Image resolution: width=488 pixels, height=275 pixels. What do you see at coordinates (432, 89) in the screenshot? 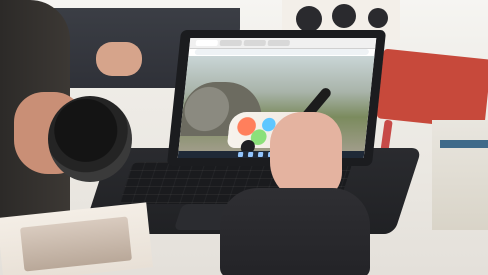
I see `book-stack-top-right` at bounding box center [432, 89].